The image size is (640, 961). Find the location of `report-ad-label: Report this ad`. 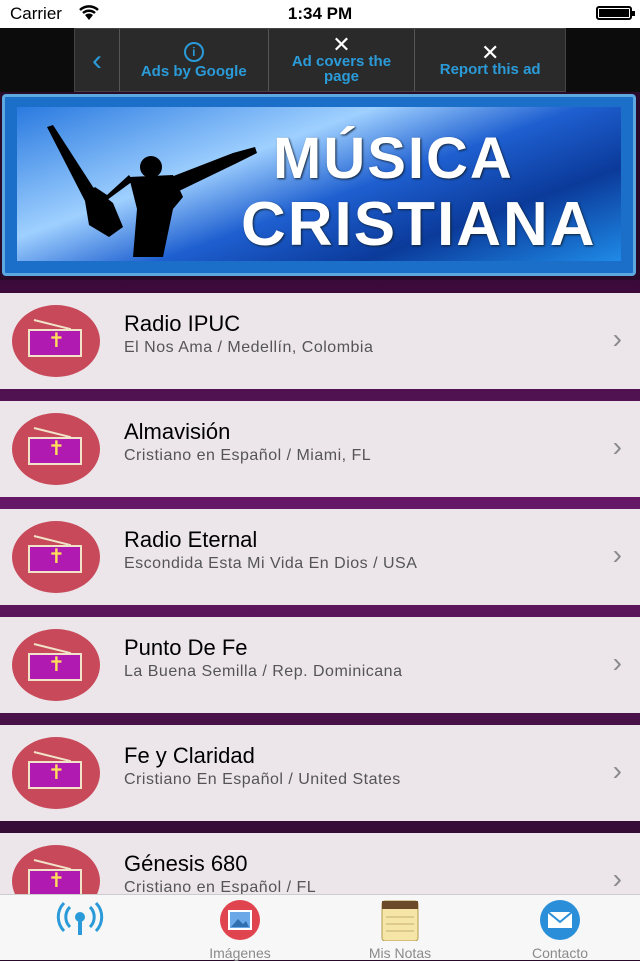

report-ad-label: Report this ad is located at coordinates (490, 69).